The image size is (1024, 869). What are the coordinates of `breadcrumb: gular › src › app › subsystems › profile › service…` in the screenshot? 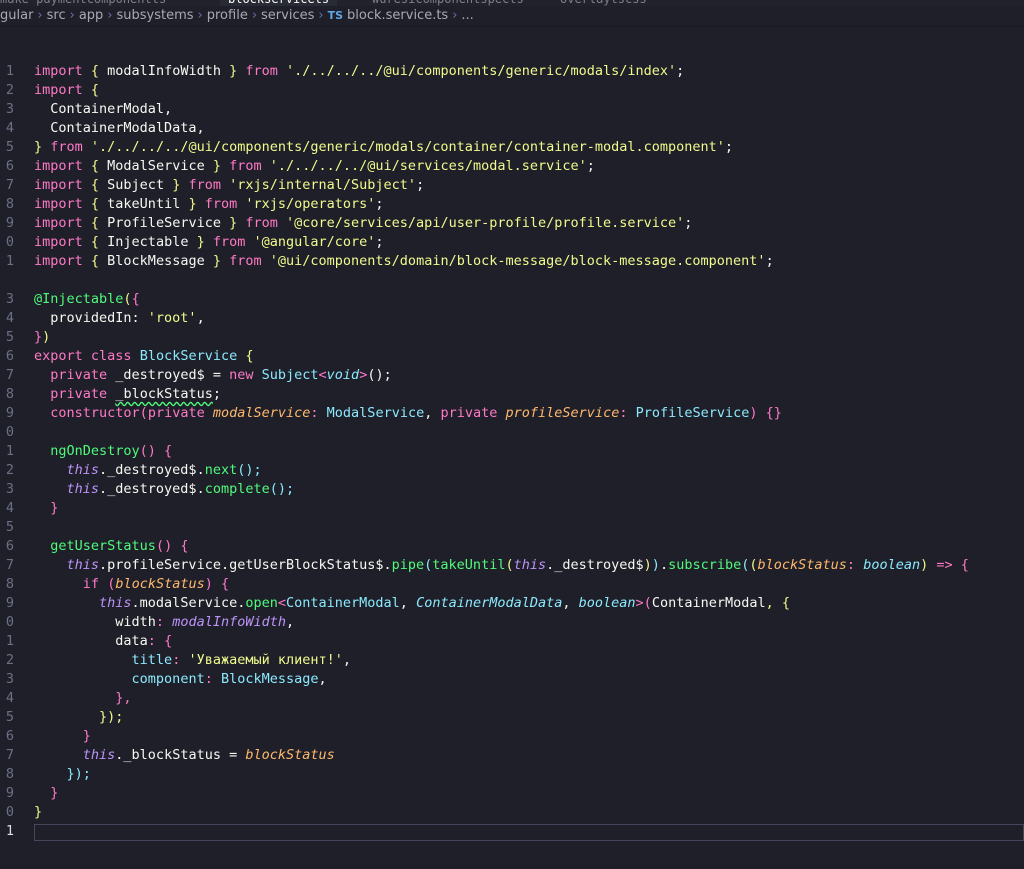 It's located at (512, 16).